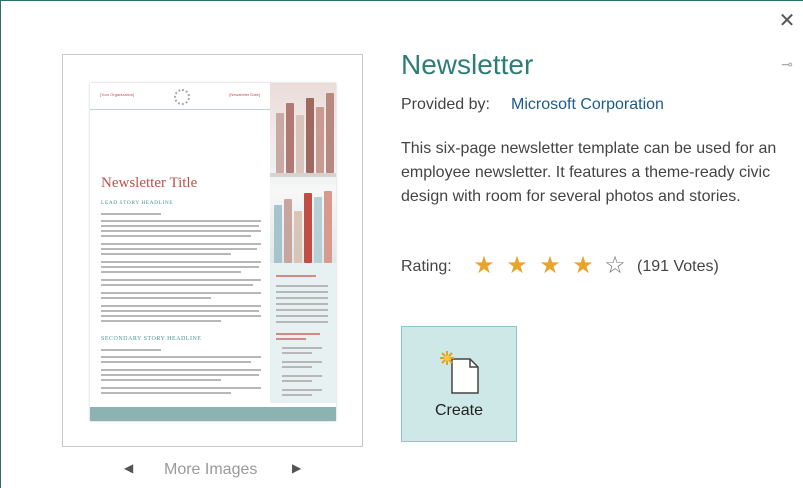 The width and height of the screenshot is (803, 488). Describe the element at coordinates (117, 94) in the screenshot. I see `doc-header-left: [Your Organization]` at that location.